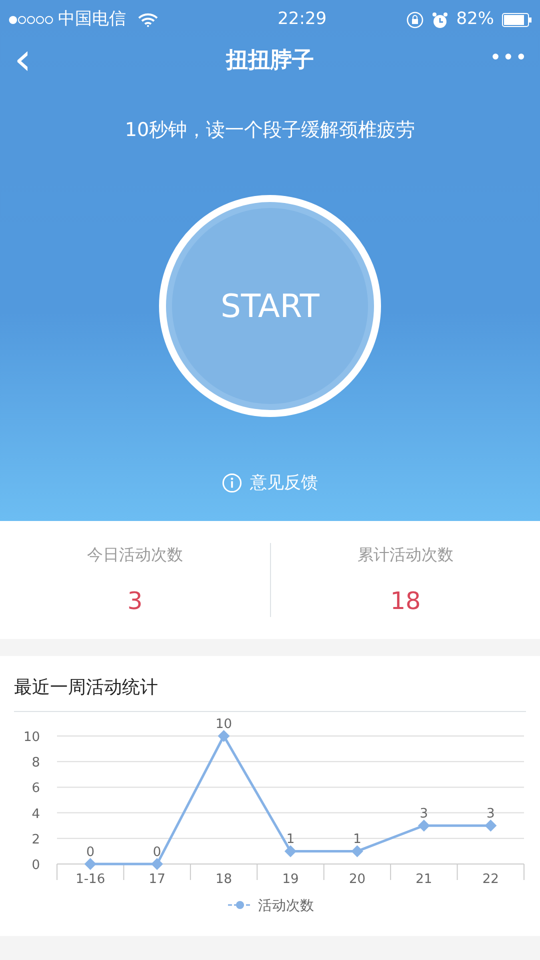 The image size is (540, 960). What do you see at coordinates (440, 20) in the screenshot?
I see `alarm-icon` at bounding box center [440, 20].